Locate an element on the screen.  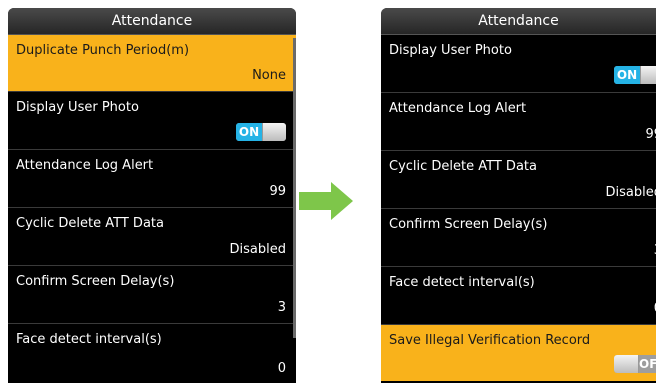
toggle-state-label: OFF is located at coordinates (647, 364).